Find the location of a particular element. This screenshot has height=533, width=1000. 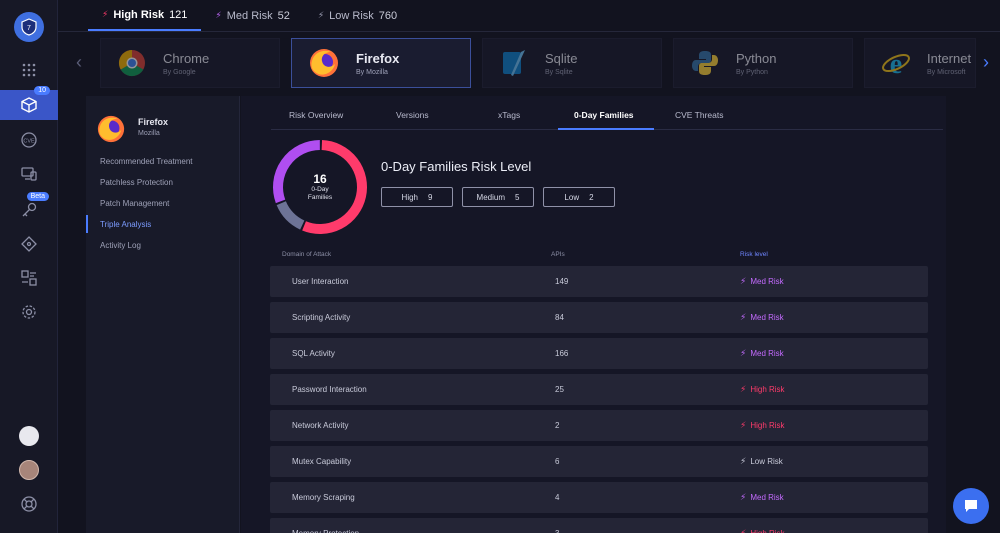

column-header-domain: Domain of Attack is located at coordinates (306, 254).